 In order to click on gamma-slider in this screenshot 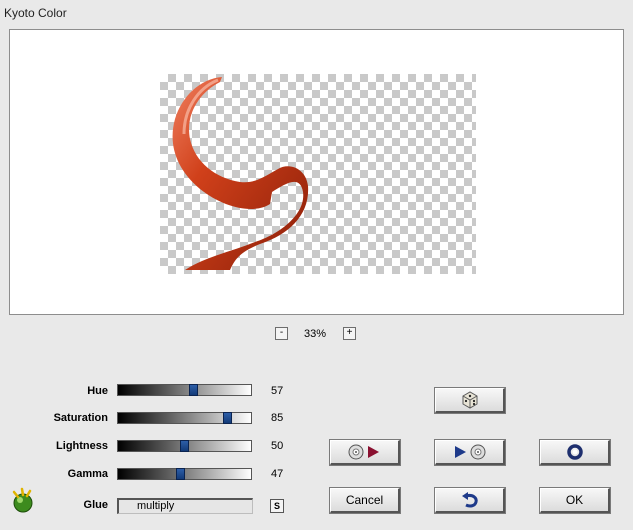, I will do `click(184, 474)`.